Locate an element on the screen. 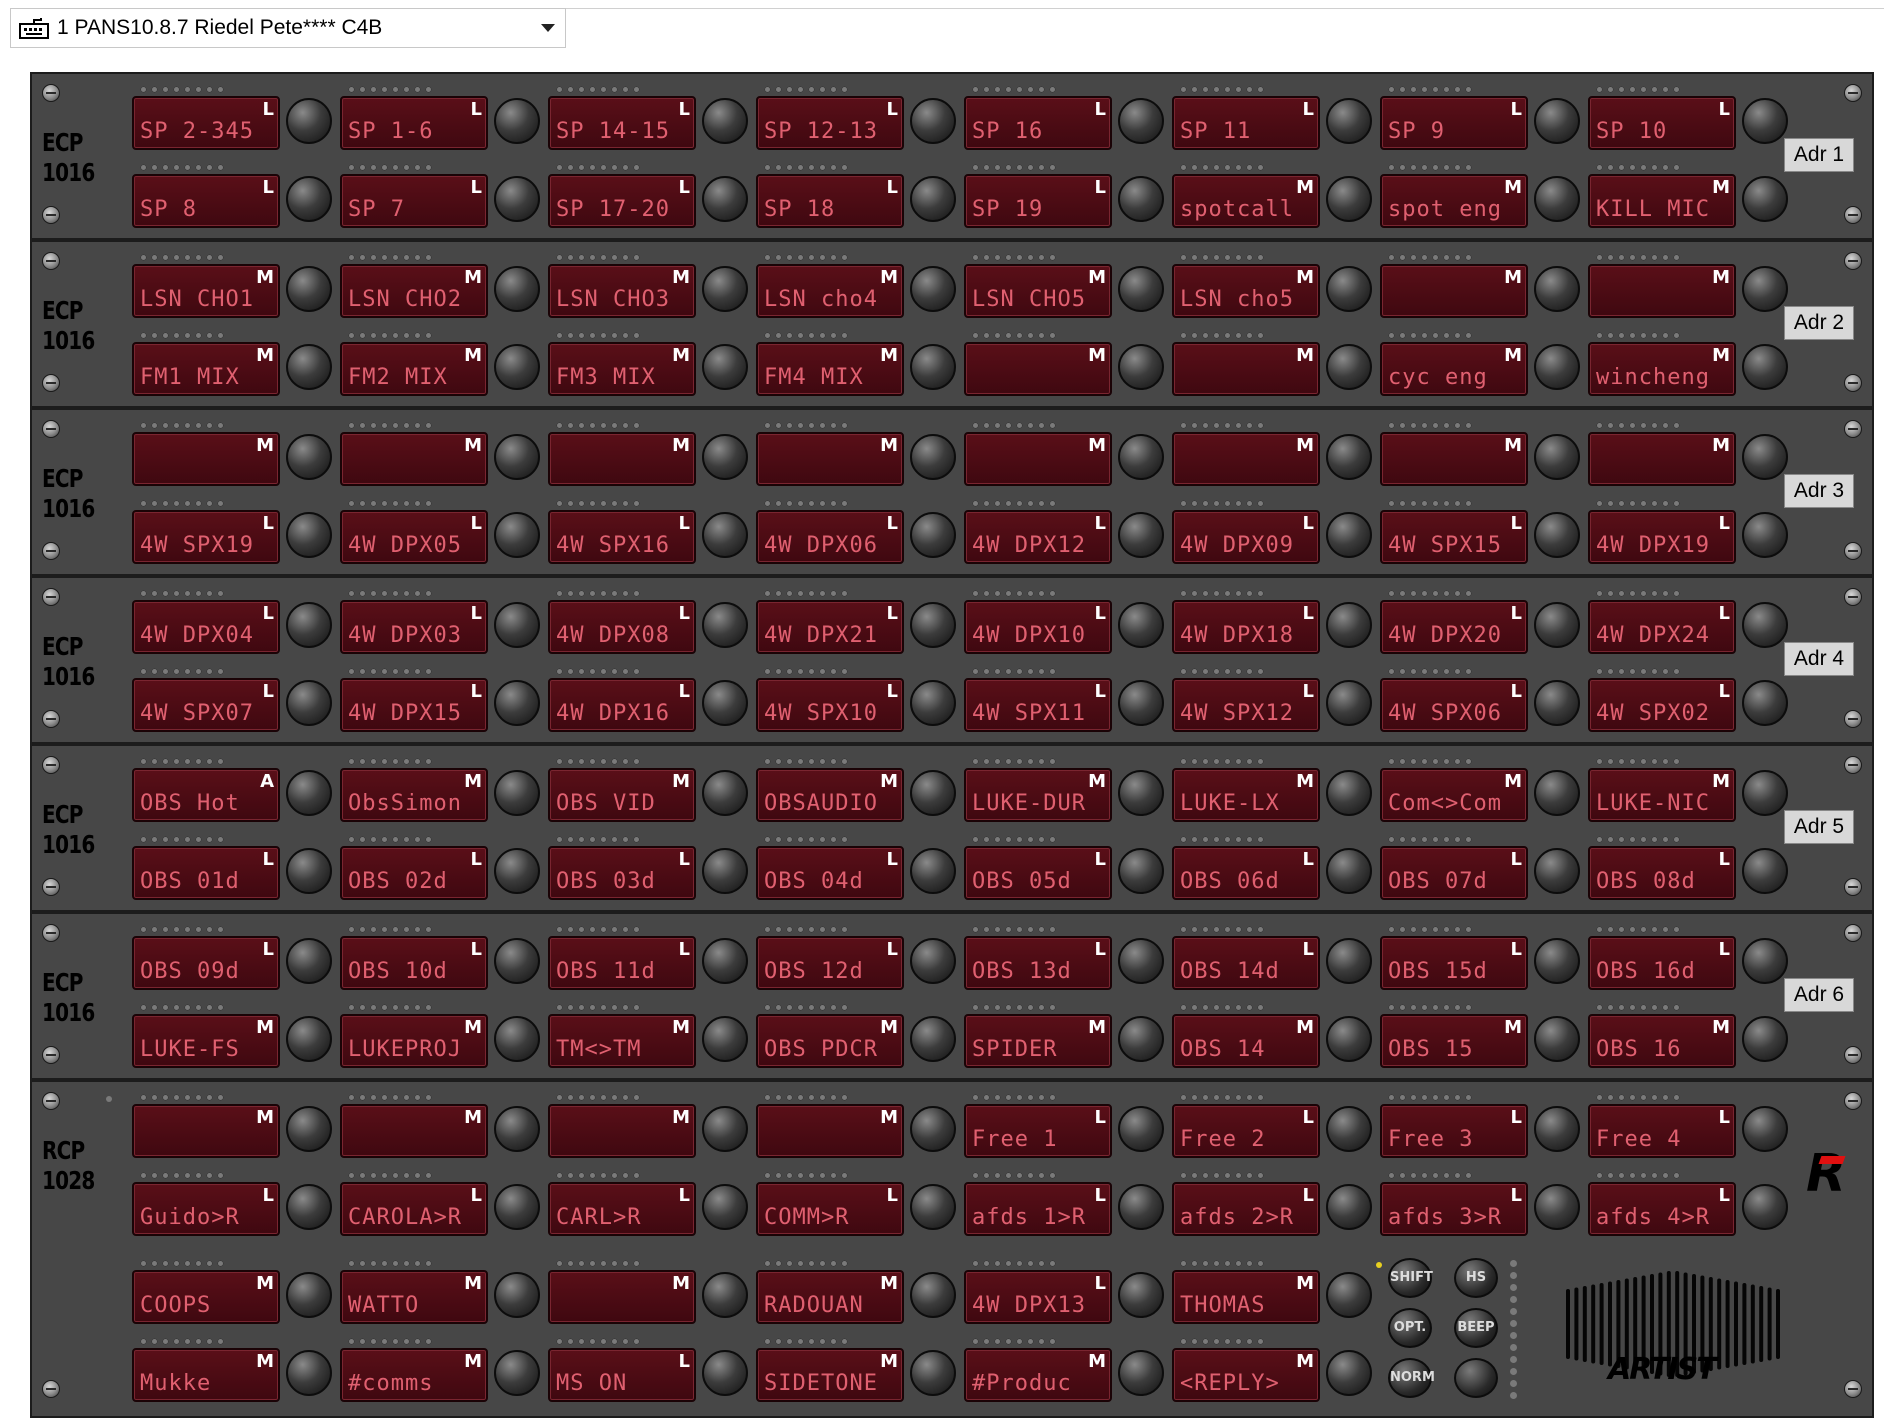 Image resolution: width=1884 pixels, height=1426 pixels. talk-key-16: KILL MIC M is located at coordinates (1662, 201).